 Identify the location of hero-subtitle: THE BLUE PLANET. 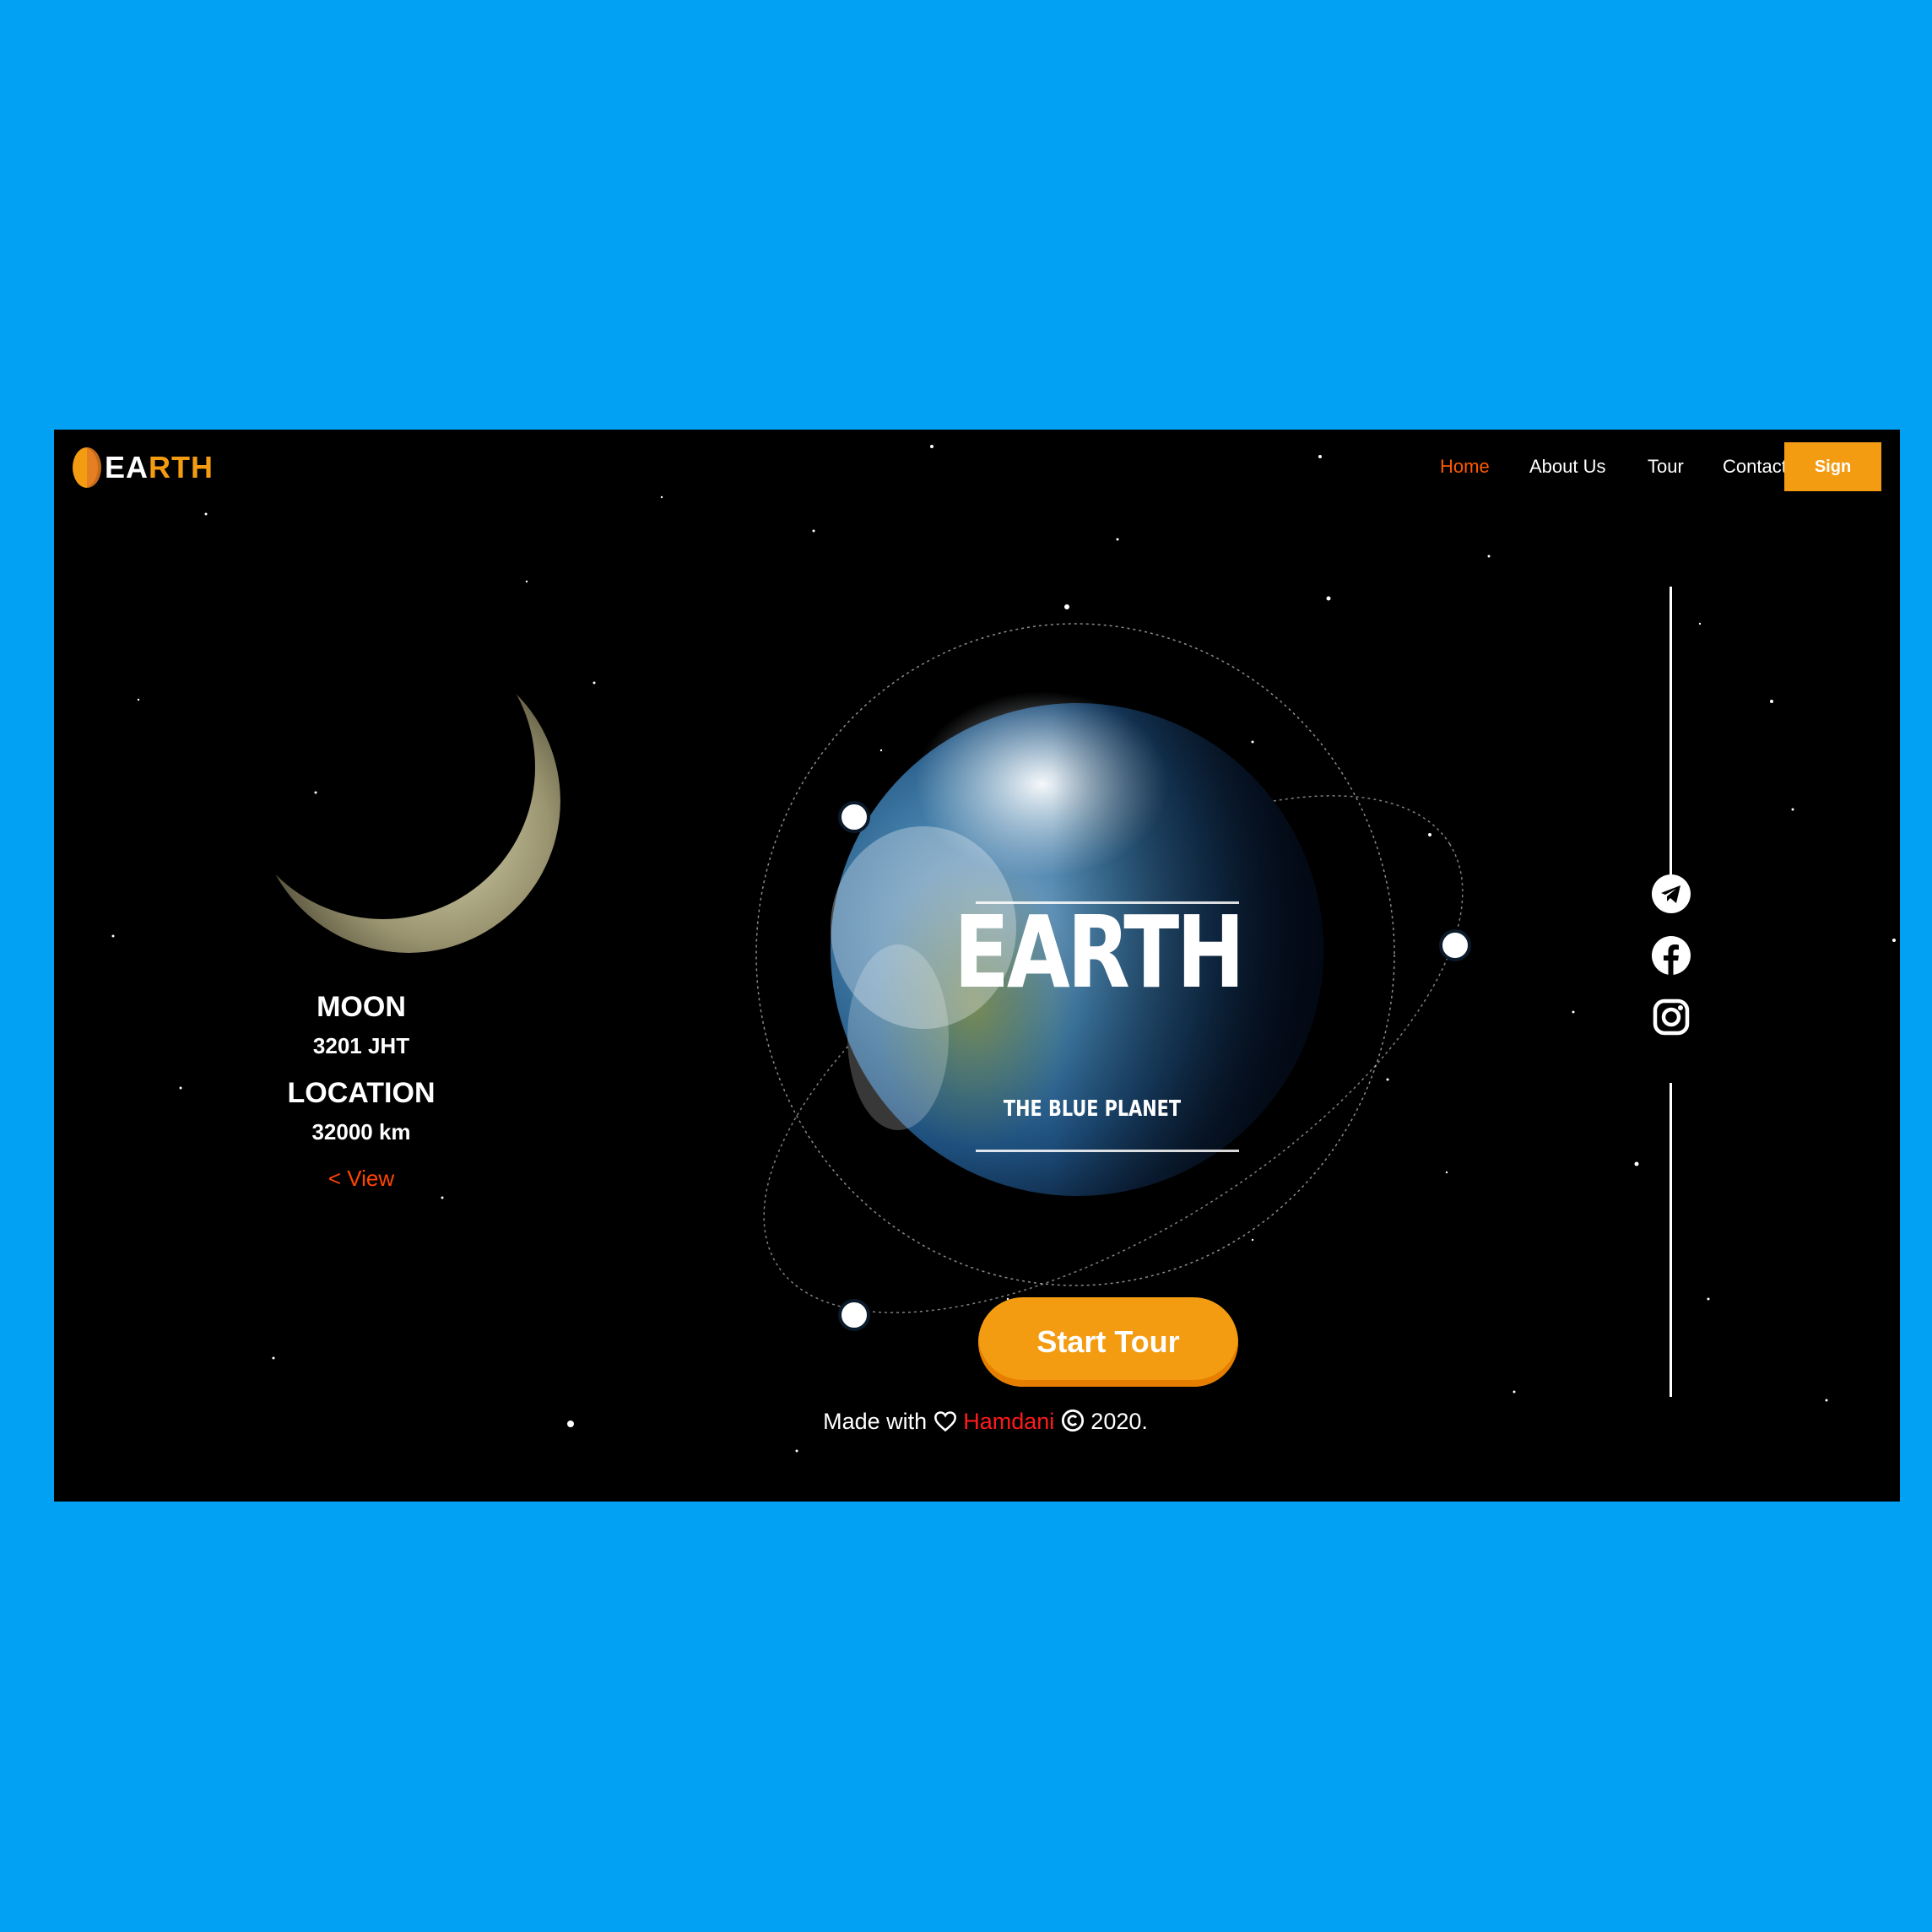
(1092, 1109).